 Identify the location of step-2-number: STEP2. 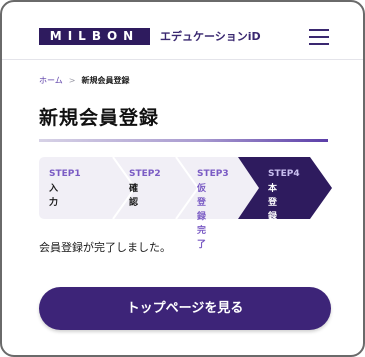
(145, 174).